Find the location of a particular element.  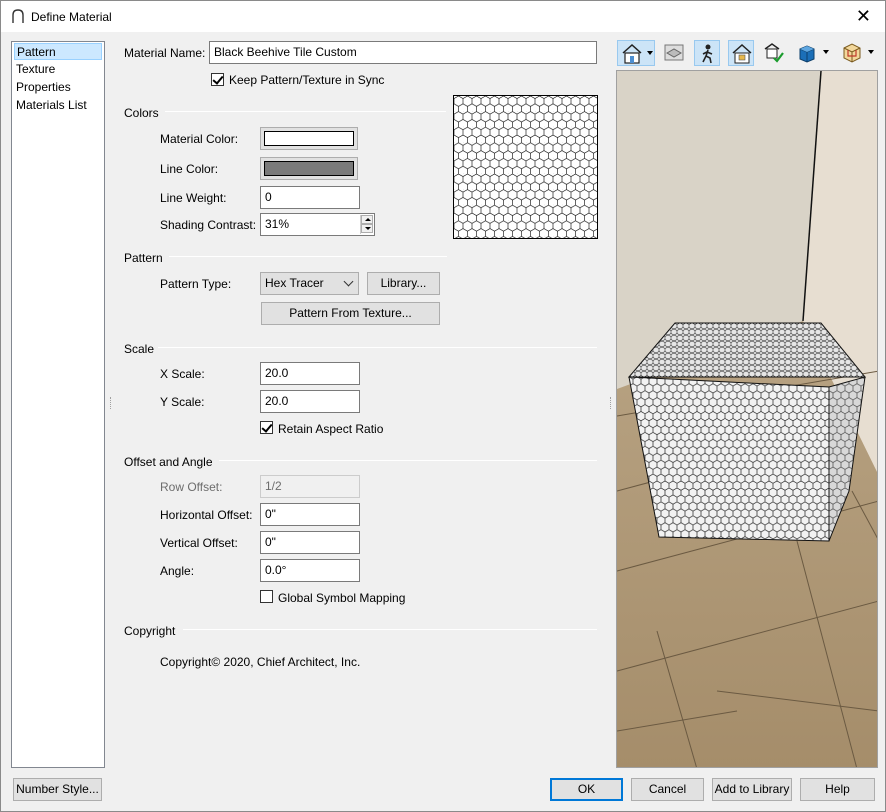

colors-section-title: Colors is located at coordinates (141, 113).